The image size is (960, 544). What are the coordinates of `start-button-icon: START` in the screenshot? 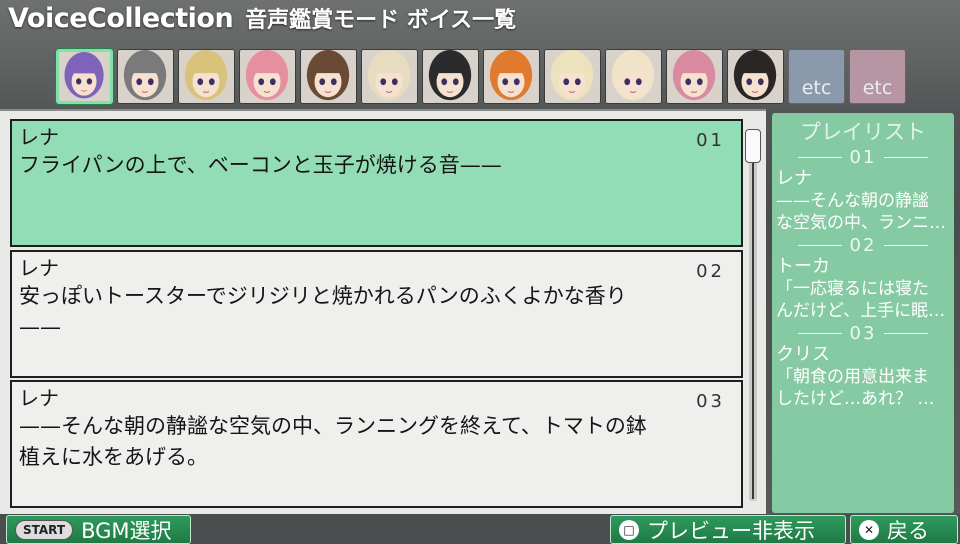 It's located at (44, 529).